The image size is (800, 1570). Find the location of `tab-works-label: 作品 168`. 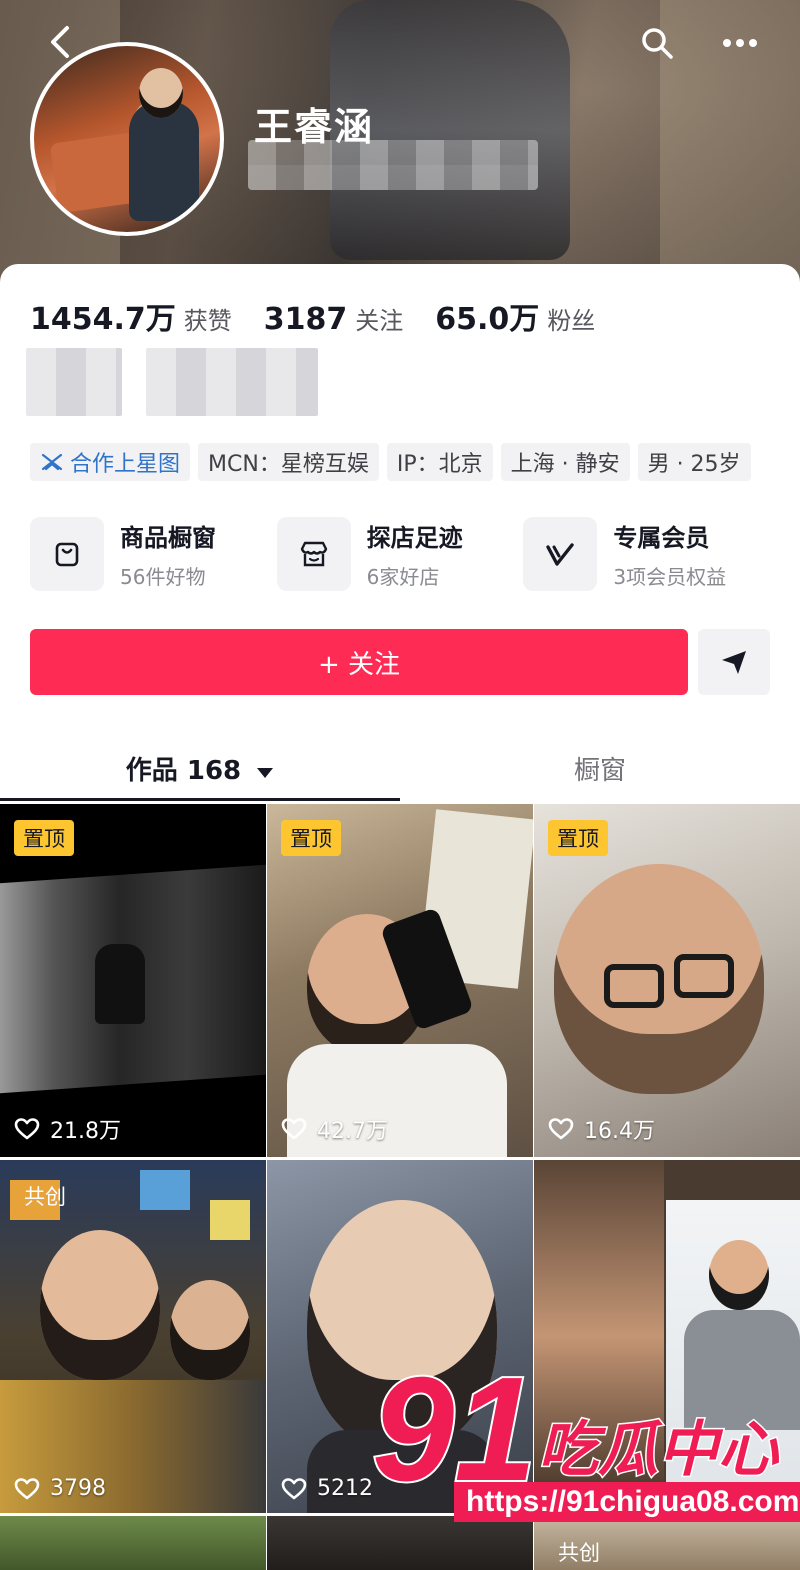

tab-works-label: 作品 168 is located at coordinates (183, 771).